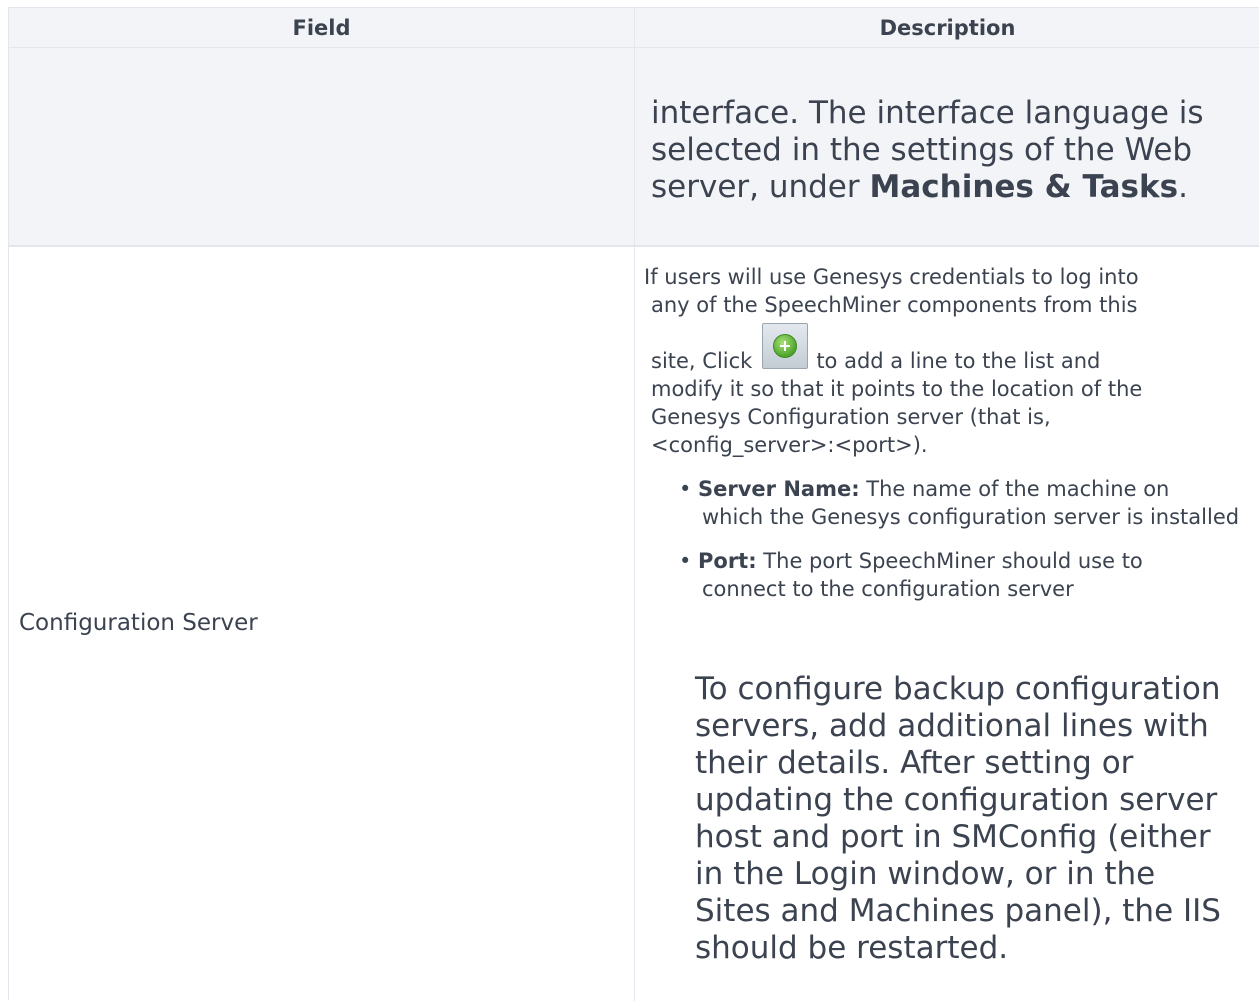 The image size is (1259, 1001). I want to click on intro-line: <config_server>:<port>)., so click(789, 445).